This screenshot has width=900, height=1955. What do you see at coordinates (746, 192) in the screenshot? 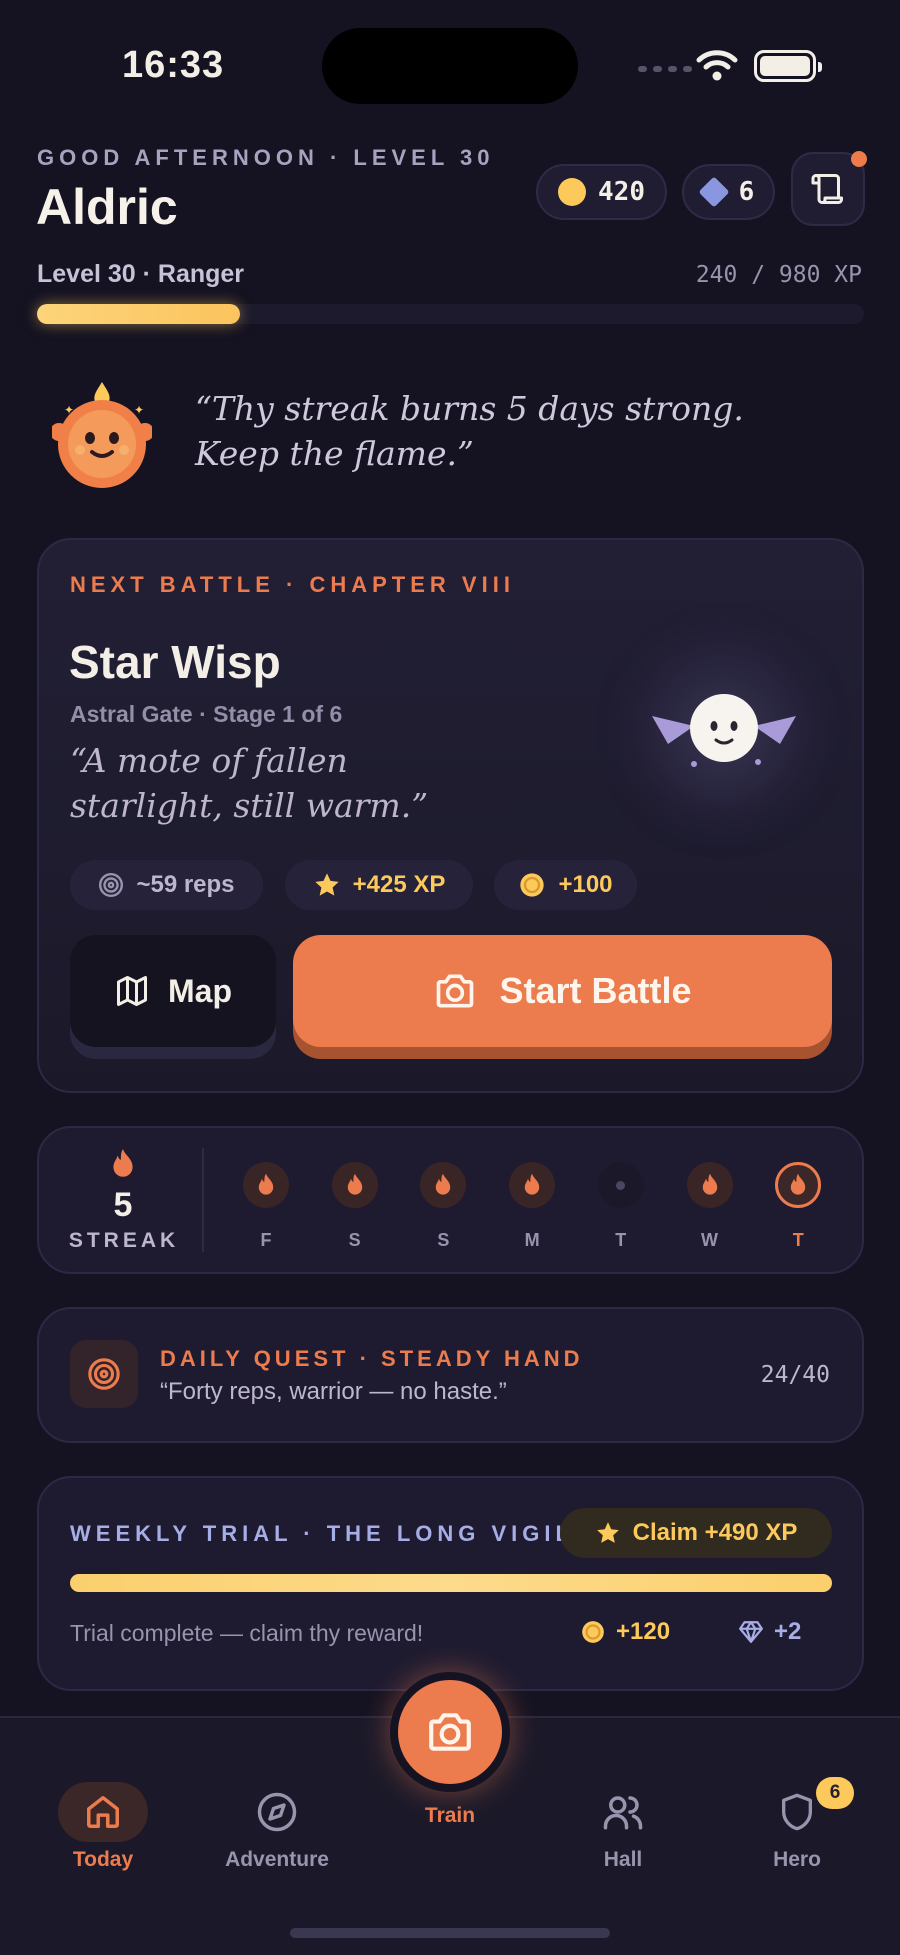
I see `gem-count: 6` at bounding box center [746, 192].